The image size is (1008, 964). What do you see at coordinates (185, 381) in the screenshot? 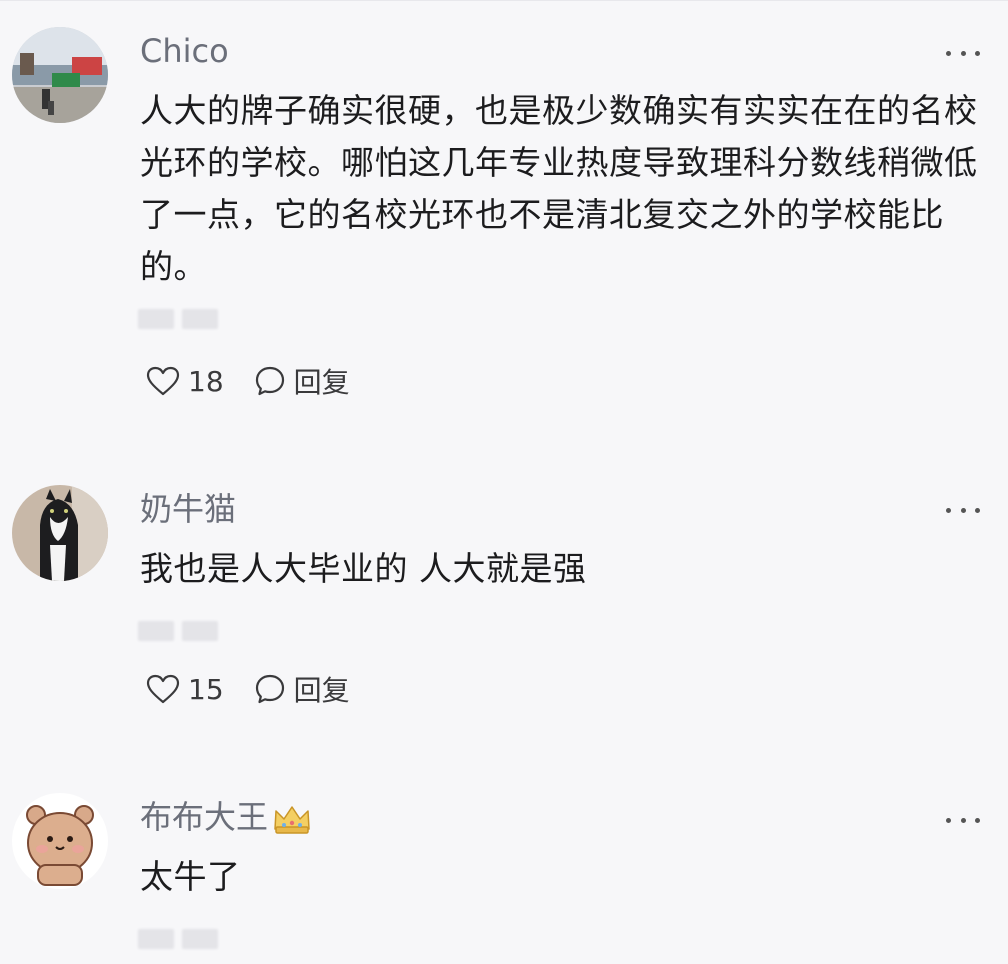
I see `like-button: 18` at bounding box center [185, 381].